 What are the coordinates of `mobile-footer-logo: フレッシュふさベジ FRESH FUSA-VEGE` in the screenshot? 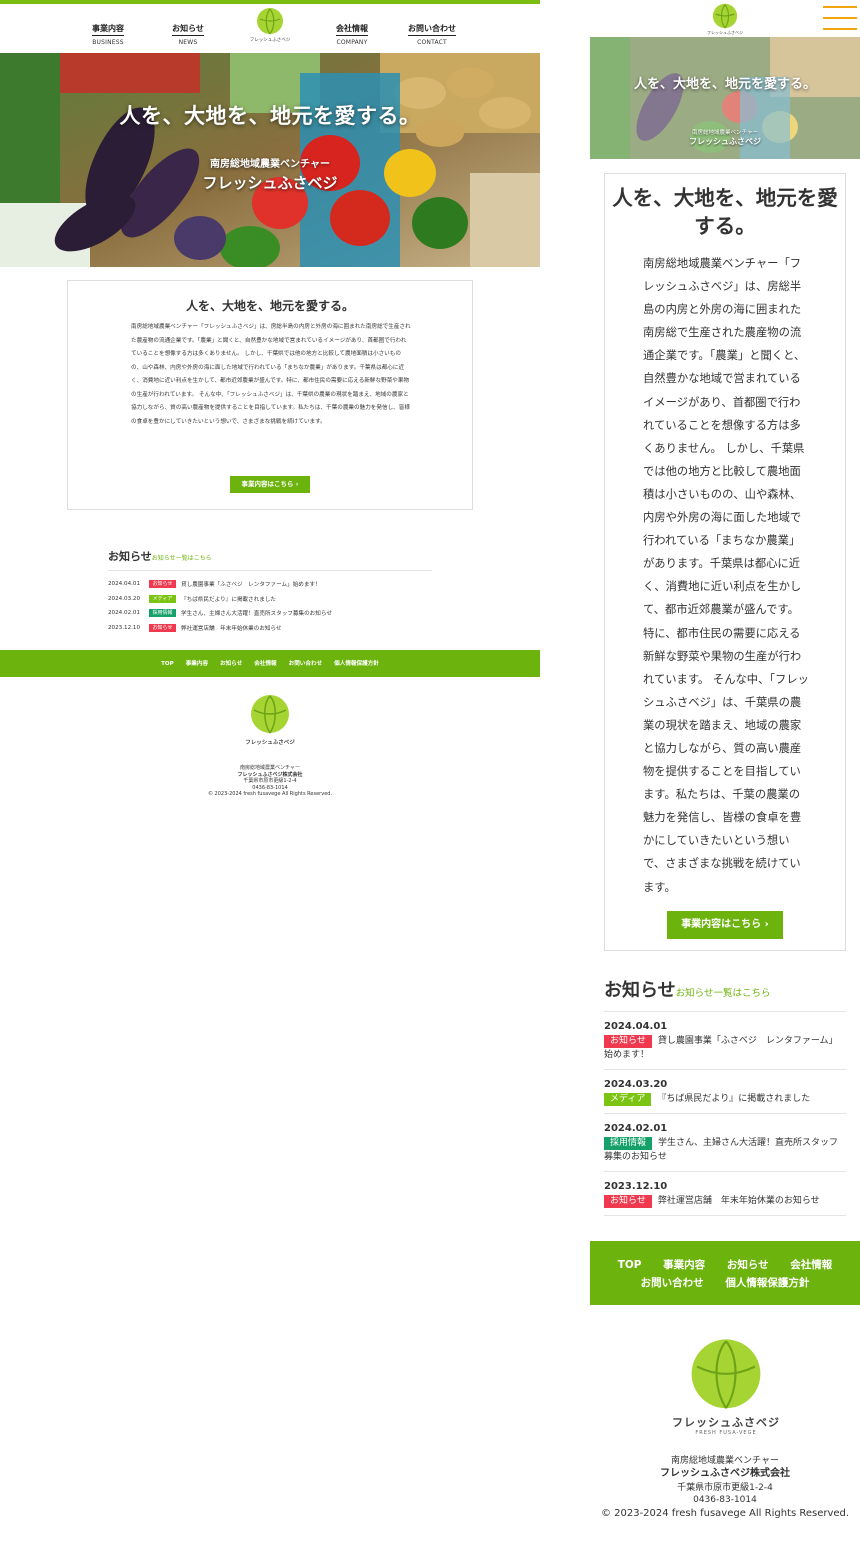 It's located at (726, 1385).